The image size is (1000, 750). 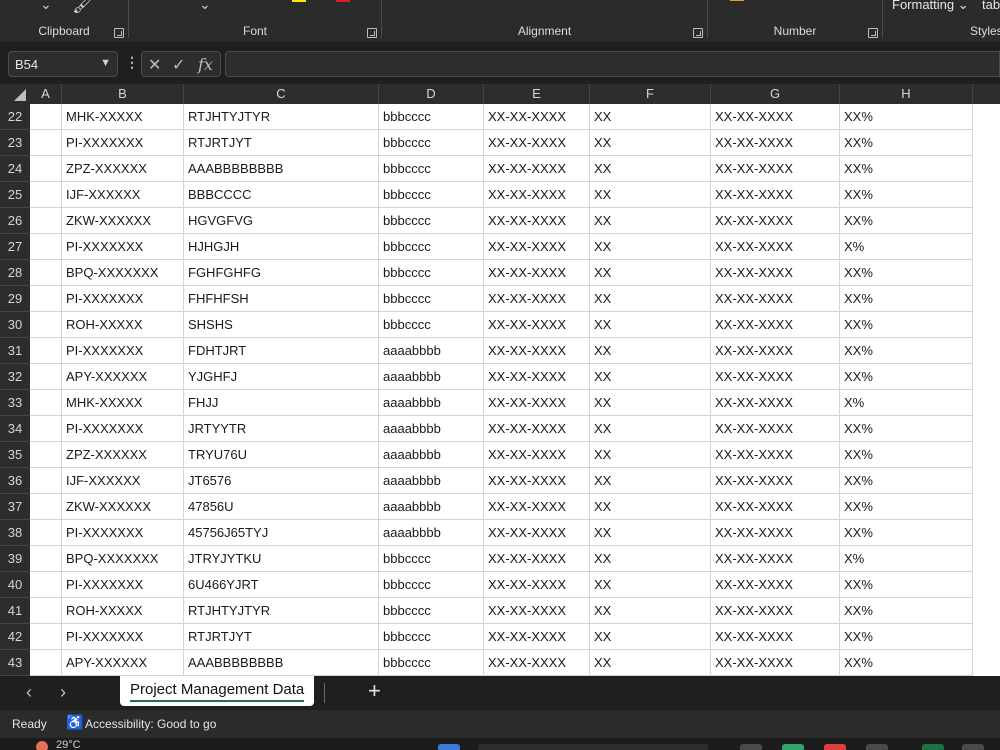 What do you see at coordinates (281, 143) in the screenshot?
I see `cell-c: RTJRTJYT` at bounding box center [281, 143].